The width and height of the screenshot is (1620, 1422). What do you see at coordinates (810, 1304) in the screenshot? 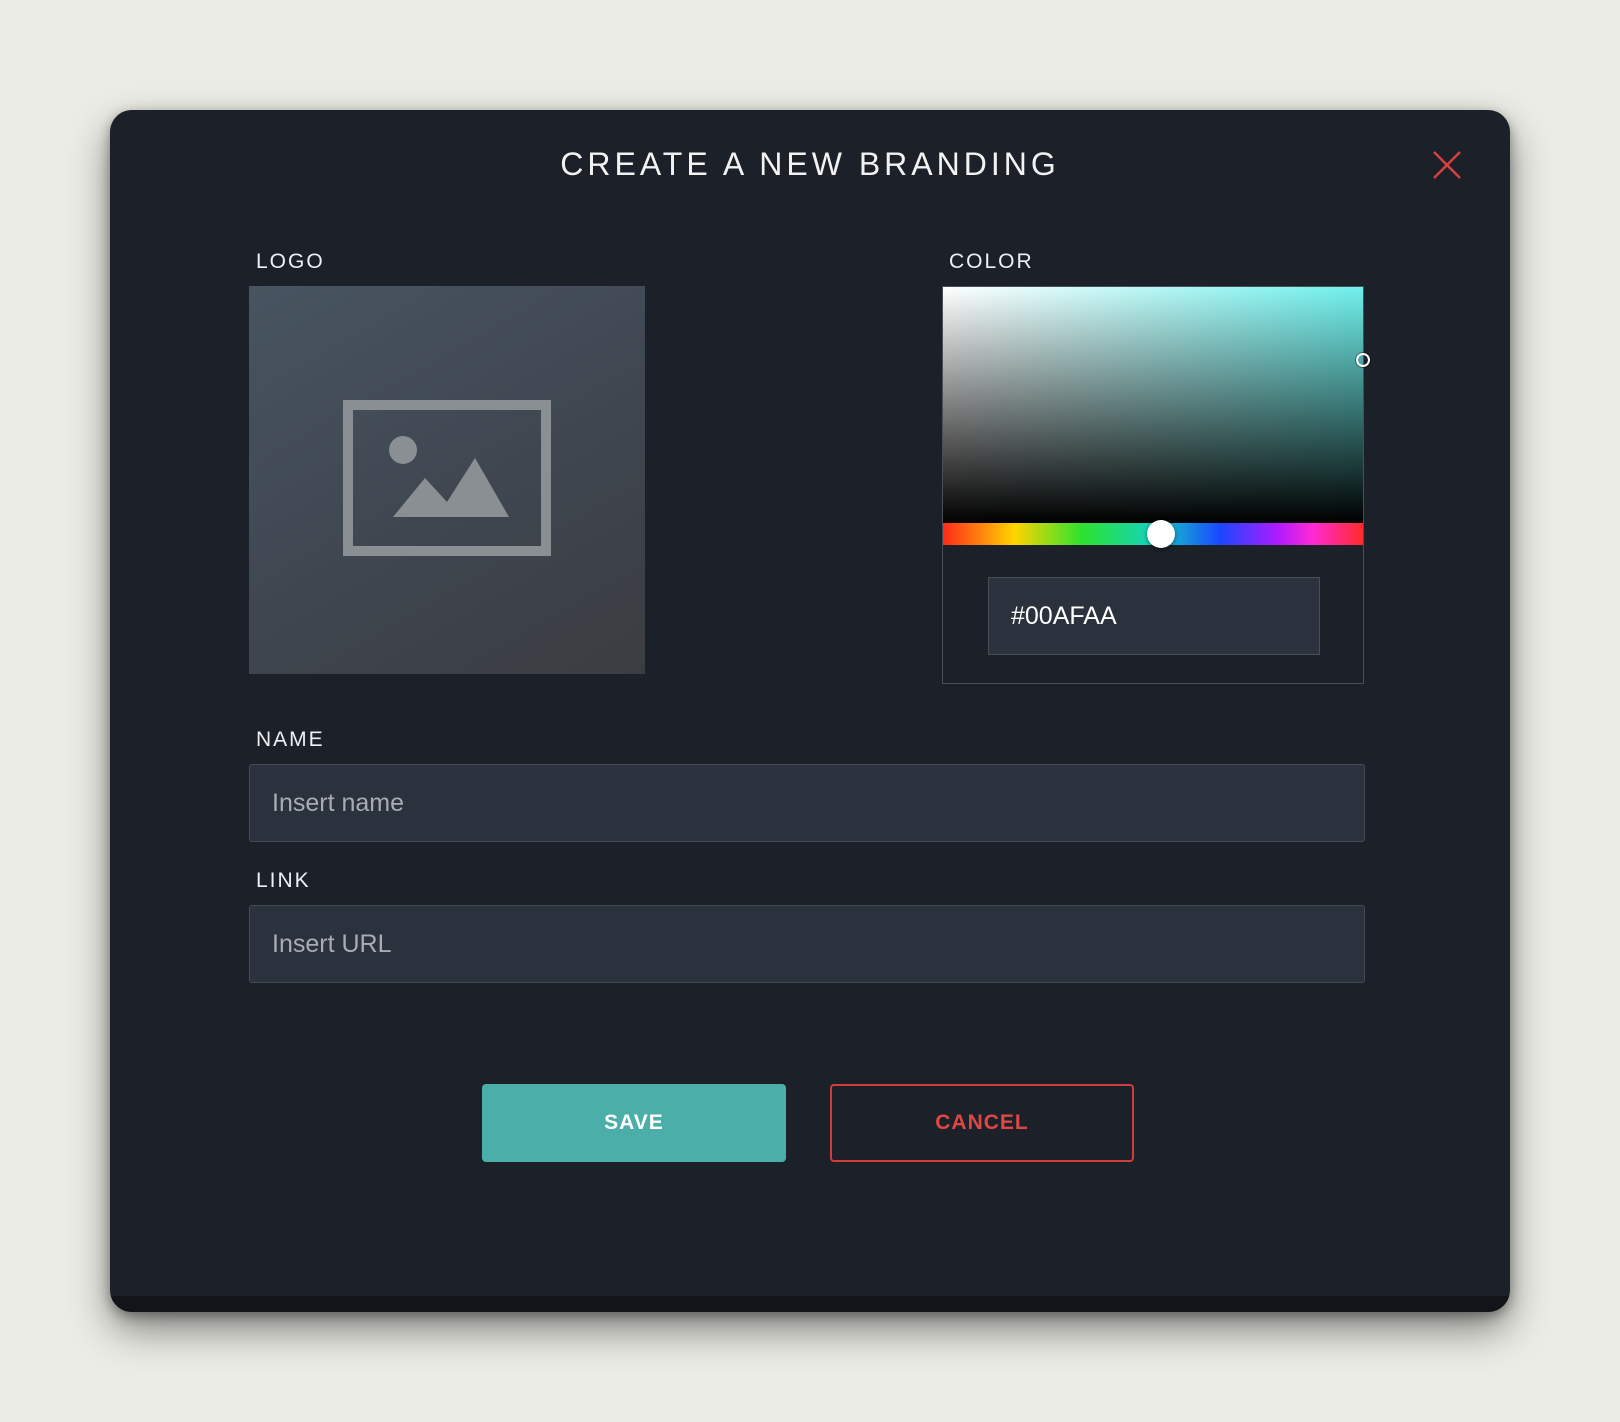
I see `dialog-bottom-edge` at bounding box center [810, 1304].